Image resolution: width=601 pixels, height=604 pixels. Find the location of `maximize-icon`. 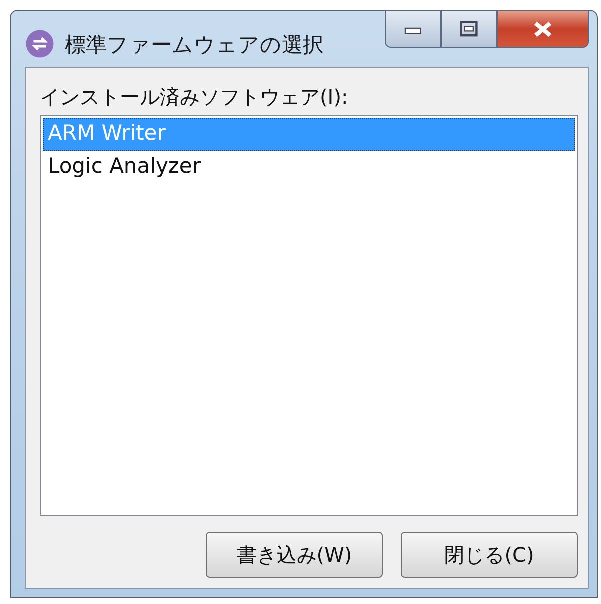

maximize-icon is located at coordinates (469, 29).